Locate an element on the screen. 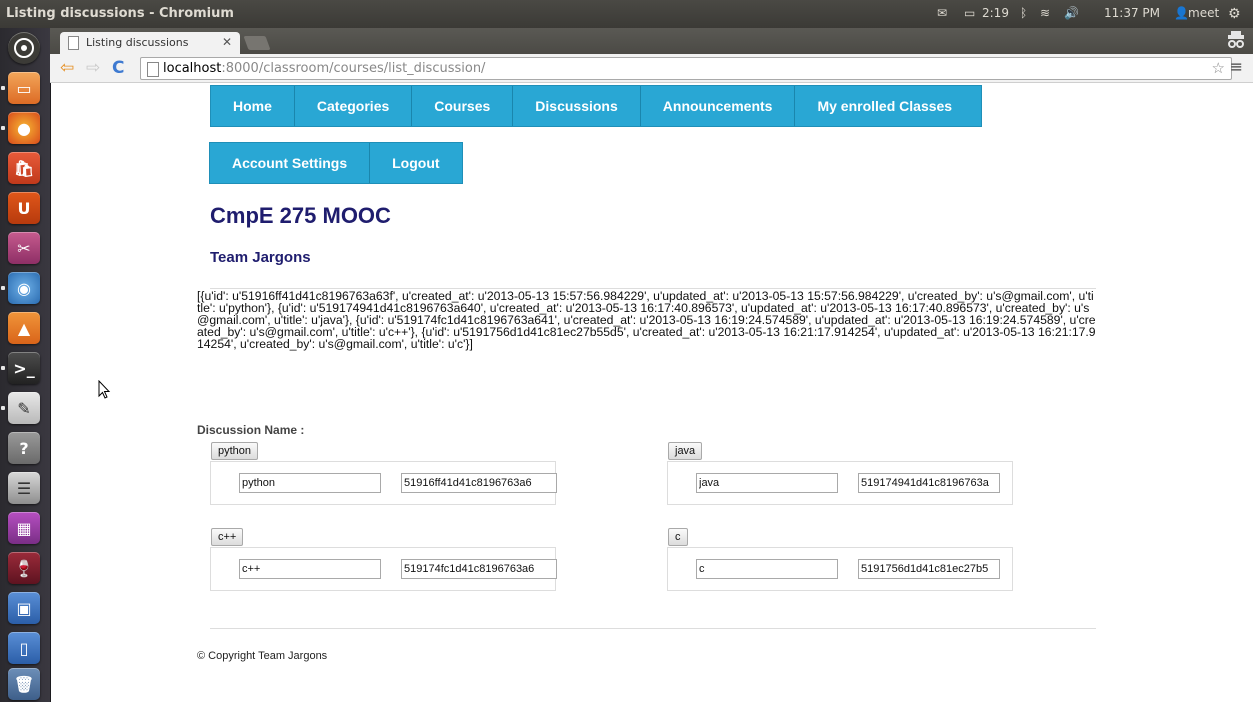 The image size is (1253, 702). close-icon: ✕ is located at coordinates (227, 42).